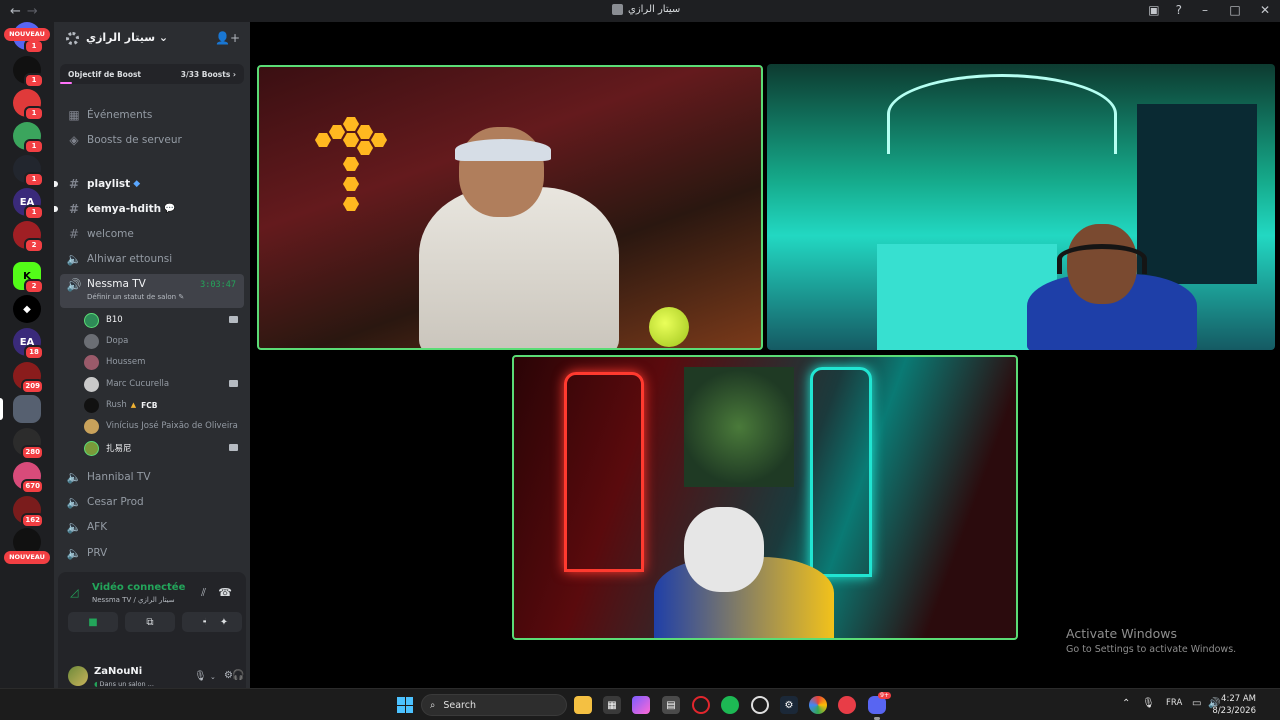  What do you see at coordinates (1205, 10) in the screenshot?
I see `minimize-button: –` at bounding box center [1205, 10].